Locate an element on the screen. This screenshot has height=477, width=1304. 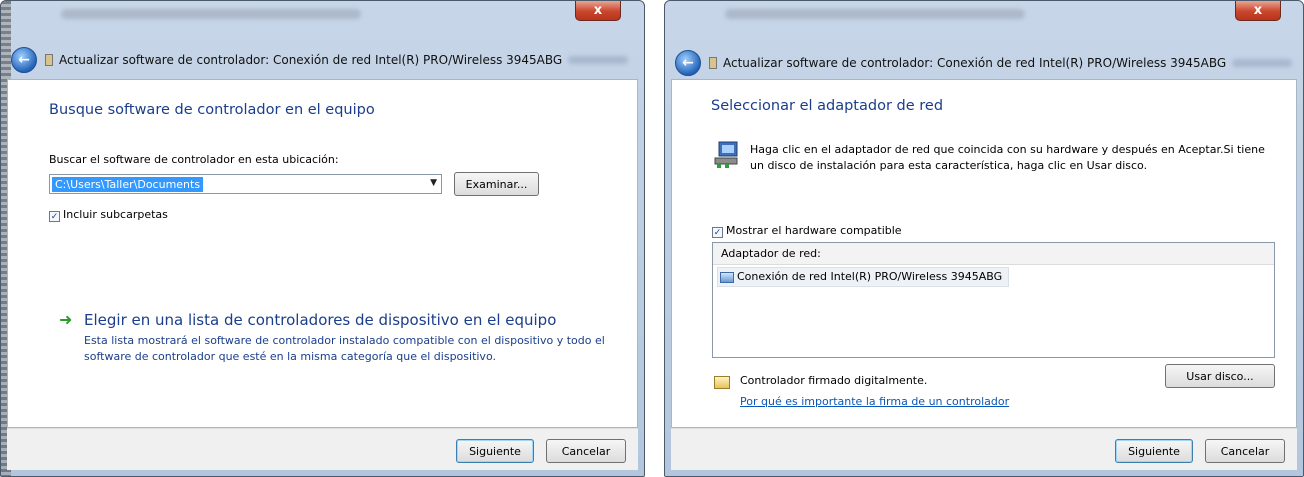
dropdown-arrow-icon: ▼ is located at coordinates (433, 183).